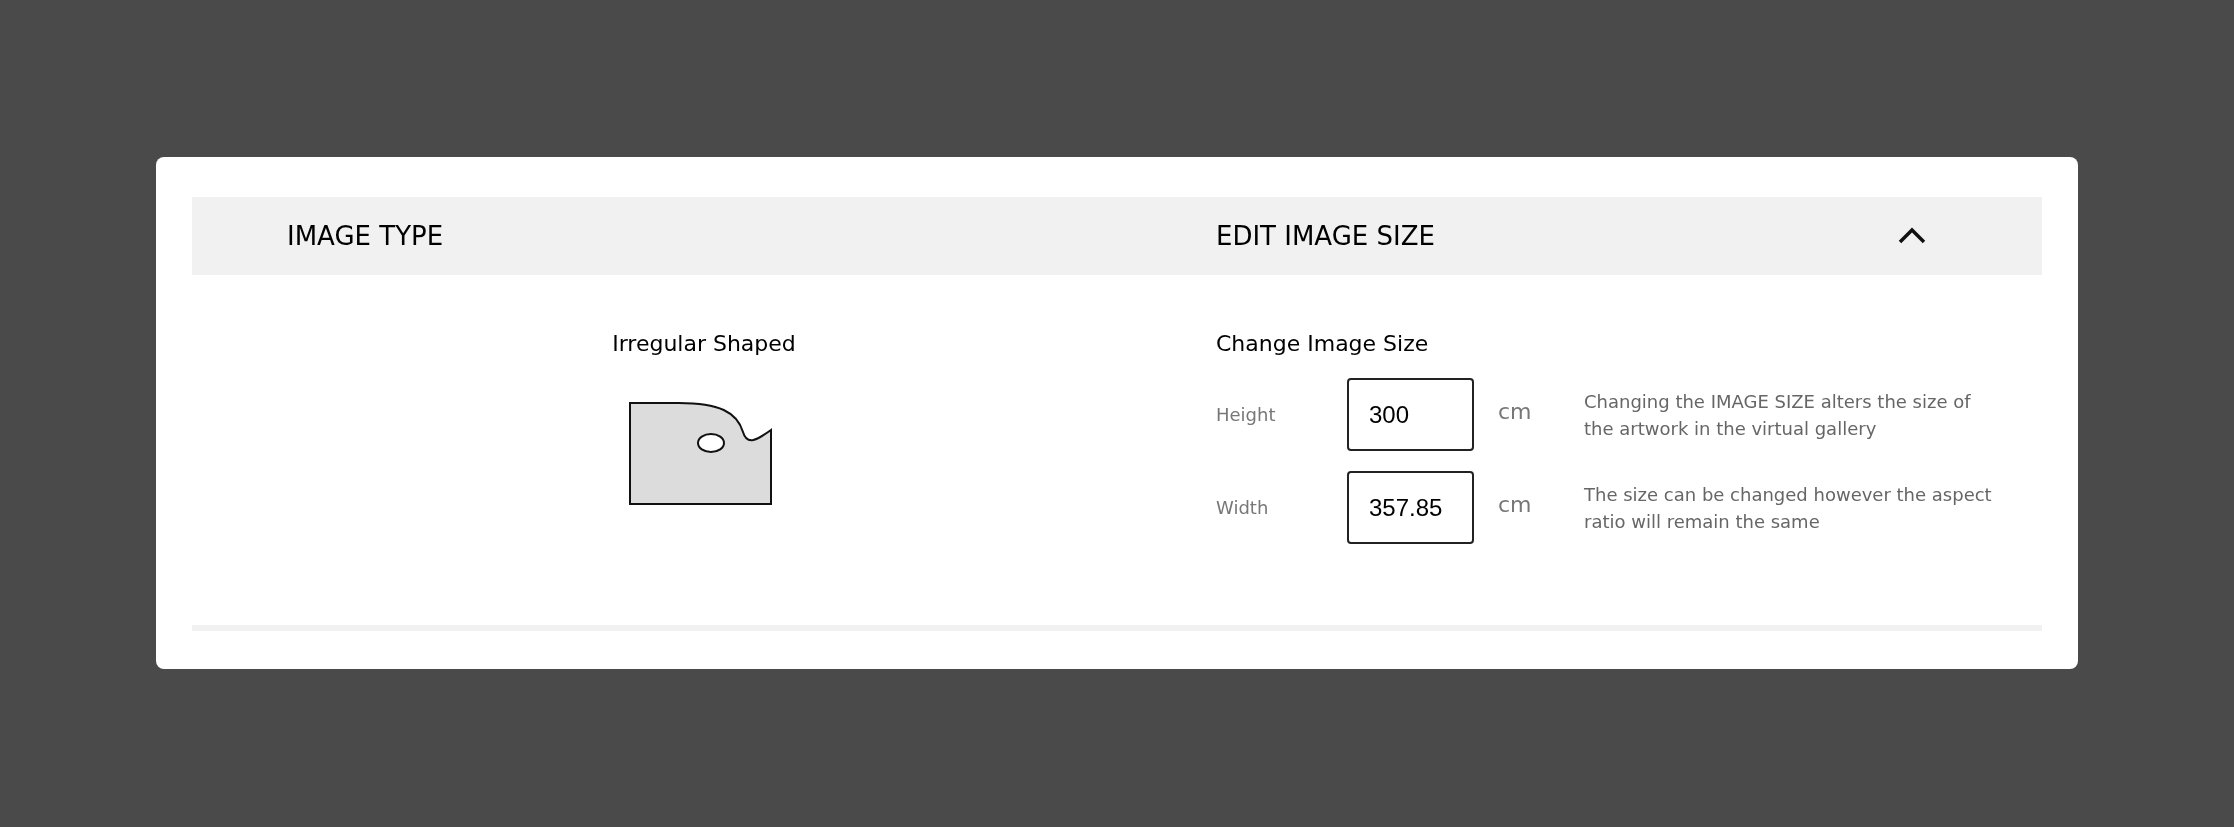  I want to click on field-label: Height, so click(1246, 415).